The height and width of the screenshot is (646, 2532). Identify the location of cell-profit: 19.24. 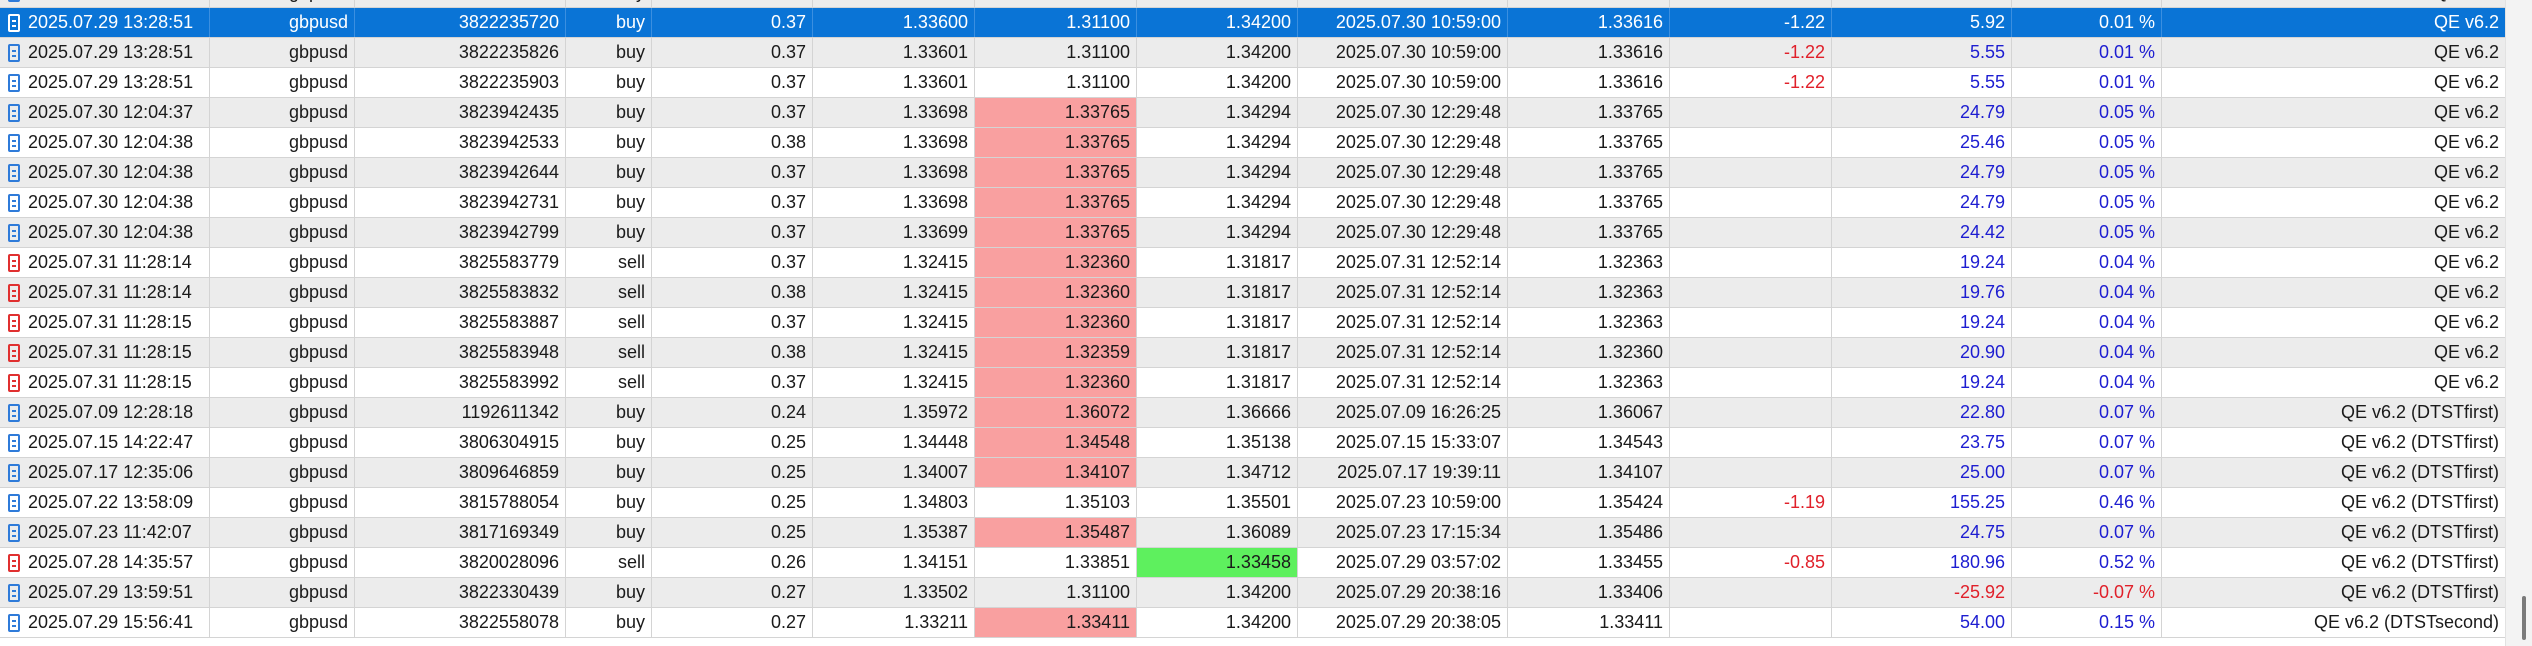
(1922, 382).